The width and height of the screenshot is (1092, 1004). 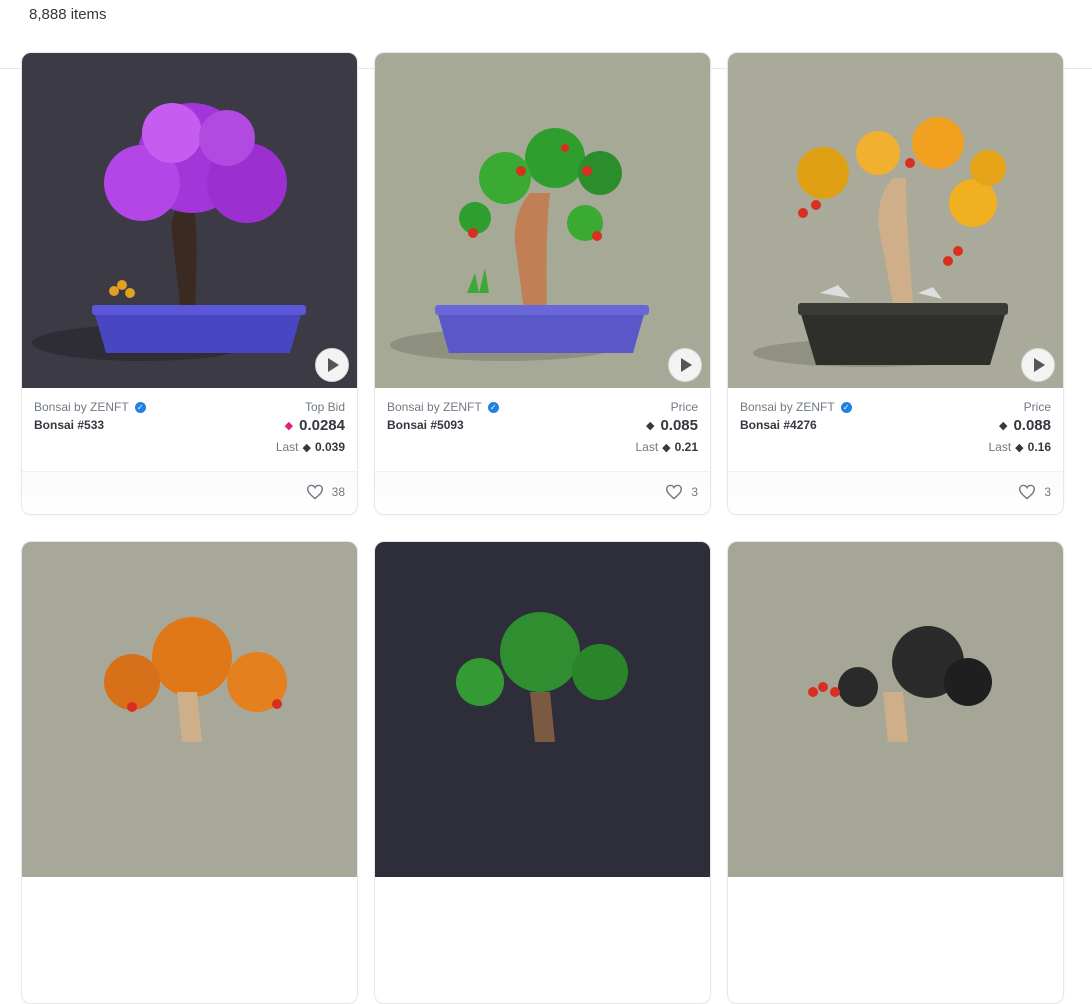 What do you see at coordinates (679, 425) in the screenshot?
I see `price-value: 0.085` at bounding box center [679, 425].